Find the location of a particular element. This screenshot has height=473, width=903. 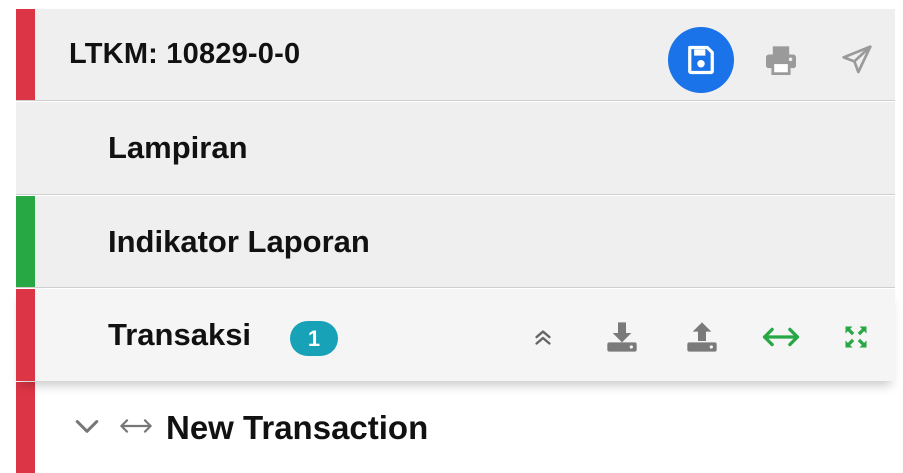

print-icon is located at coordinates (781, 60).